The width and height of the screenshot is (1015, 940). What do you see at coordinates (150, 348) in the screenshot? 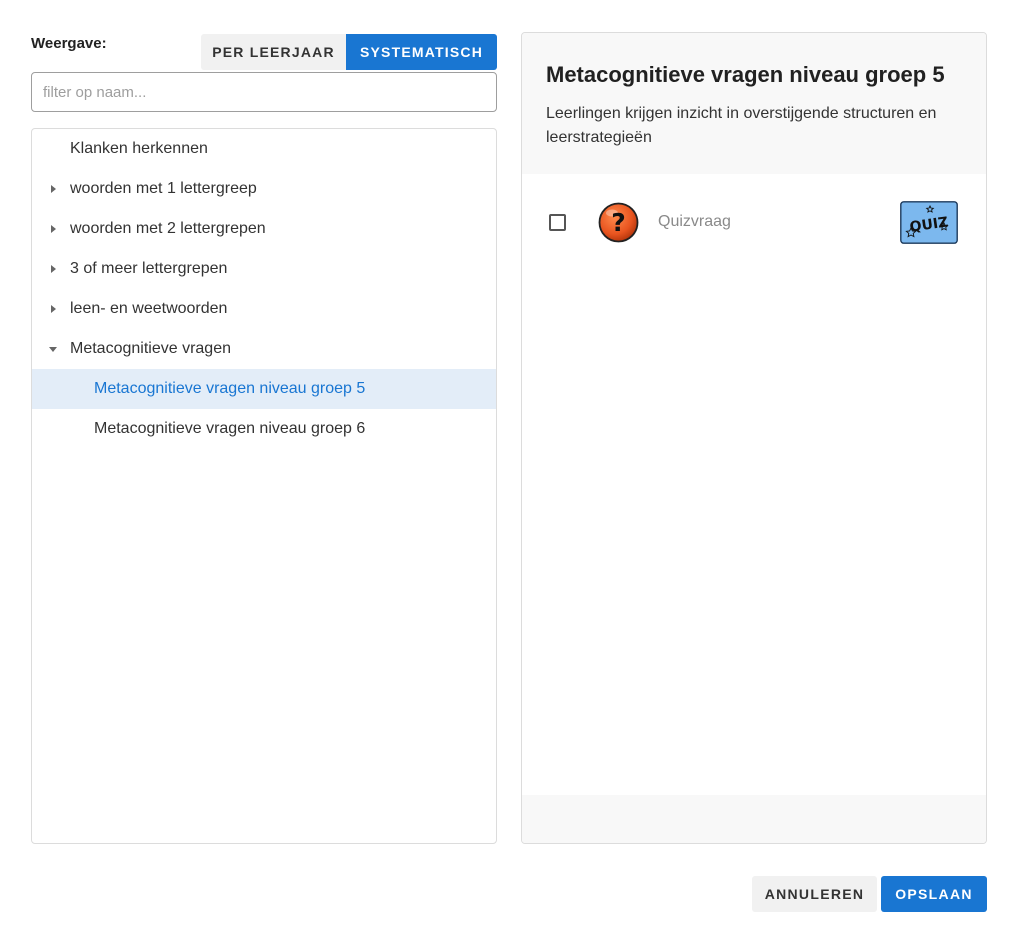
I see `tree-item-label: Metacognitieve vragen` at bounding box center [150, 348].